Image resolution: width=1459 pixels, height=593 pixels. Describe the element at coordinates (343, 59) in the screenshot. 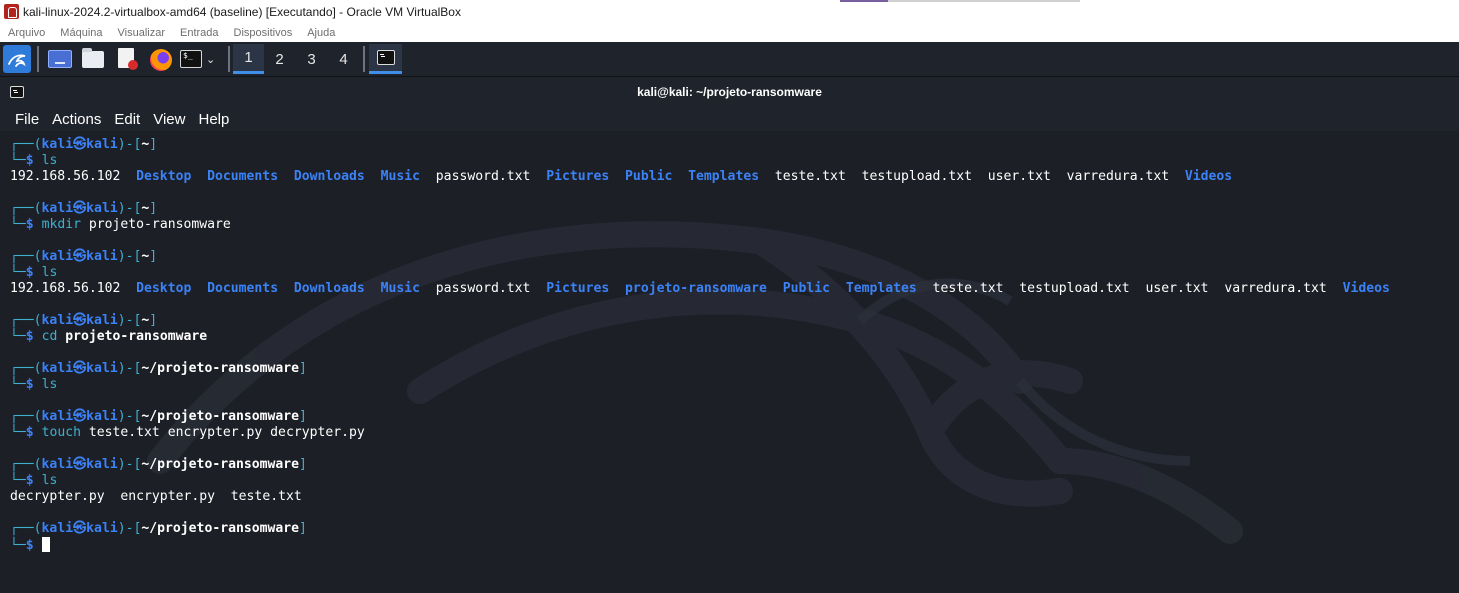

I see `workspace-4-button: 4` at that location.